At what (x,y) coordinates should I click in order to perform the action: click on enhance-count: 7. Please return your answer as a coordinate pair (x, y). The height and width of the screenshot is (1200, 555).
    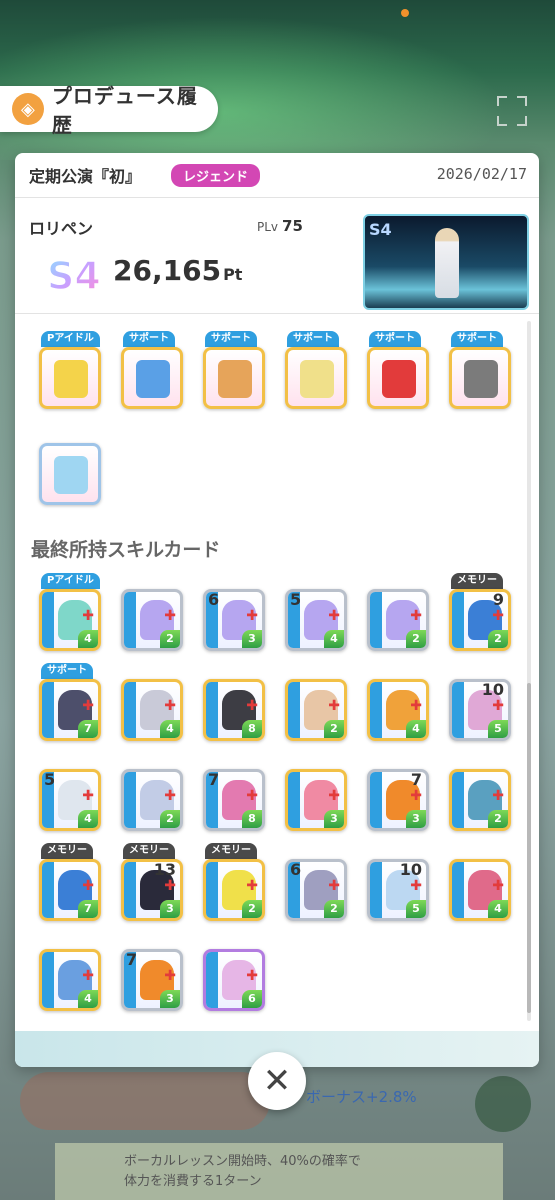
    Looking at the image, I should click on (214, 779).